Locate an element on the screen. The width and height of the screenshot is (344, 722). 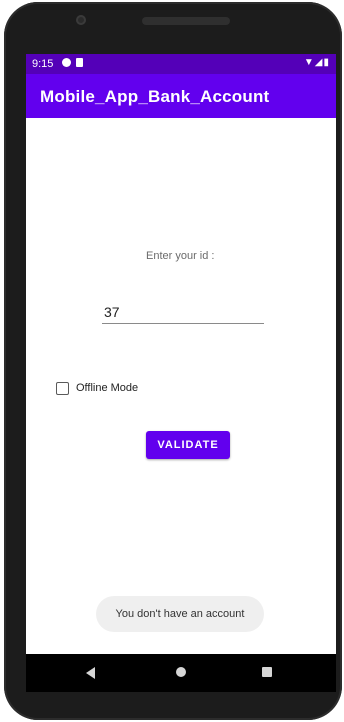
status-signal-icons: ▼◢▮ is located at coordinates (316, 62).